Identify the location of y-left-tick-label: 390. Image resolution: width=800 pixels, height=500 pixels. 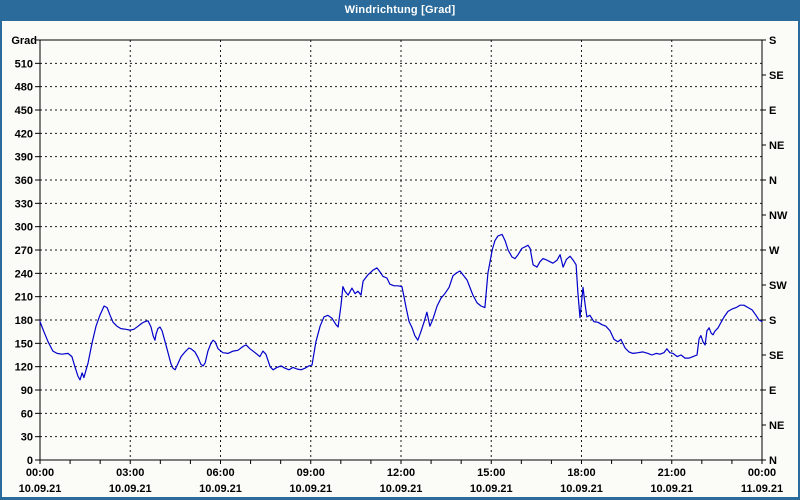
(24, 158).